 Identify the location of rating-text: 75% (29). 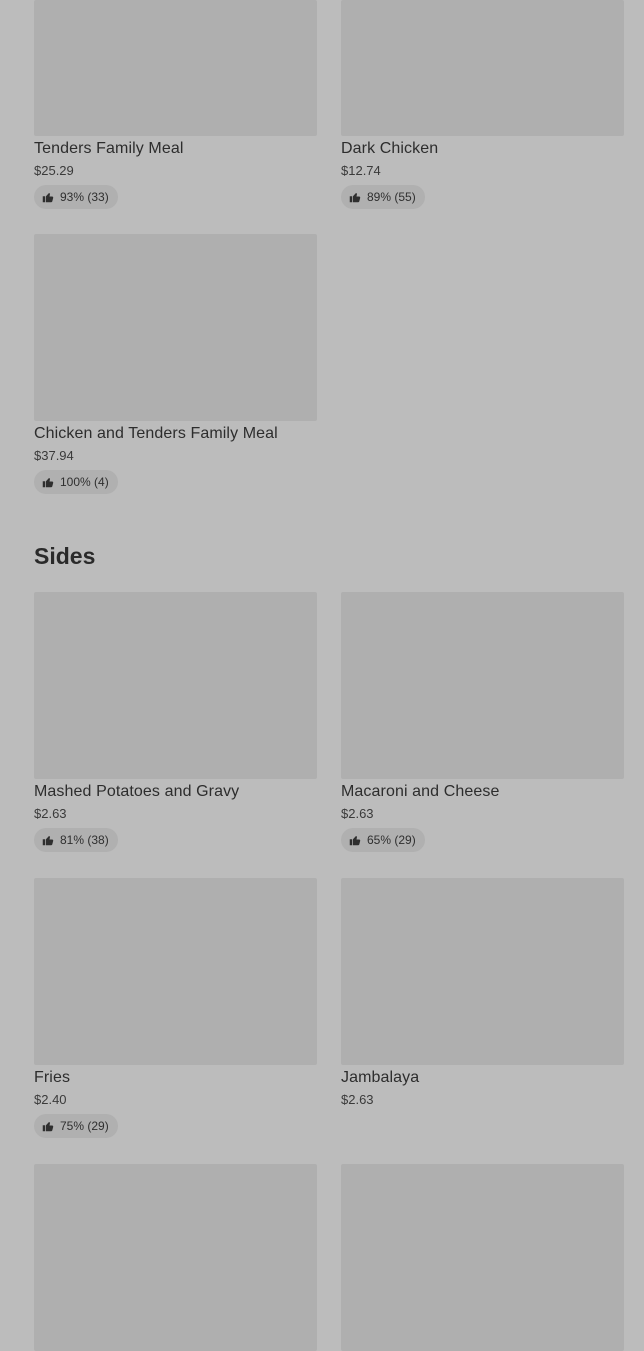
(84, 1126).